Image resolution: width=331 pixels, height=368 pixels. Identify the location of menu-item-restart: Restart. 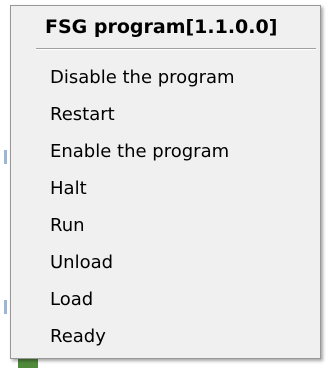
(165, 114).